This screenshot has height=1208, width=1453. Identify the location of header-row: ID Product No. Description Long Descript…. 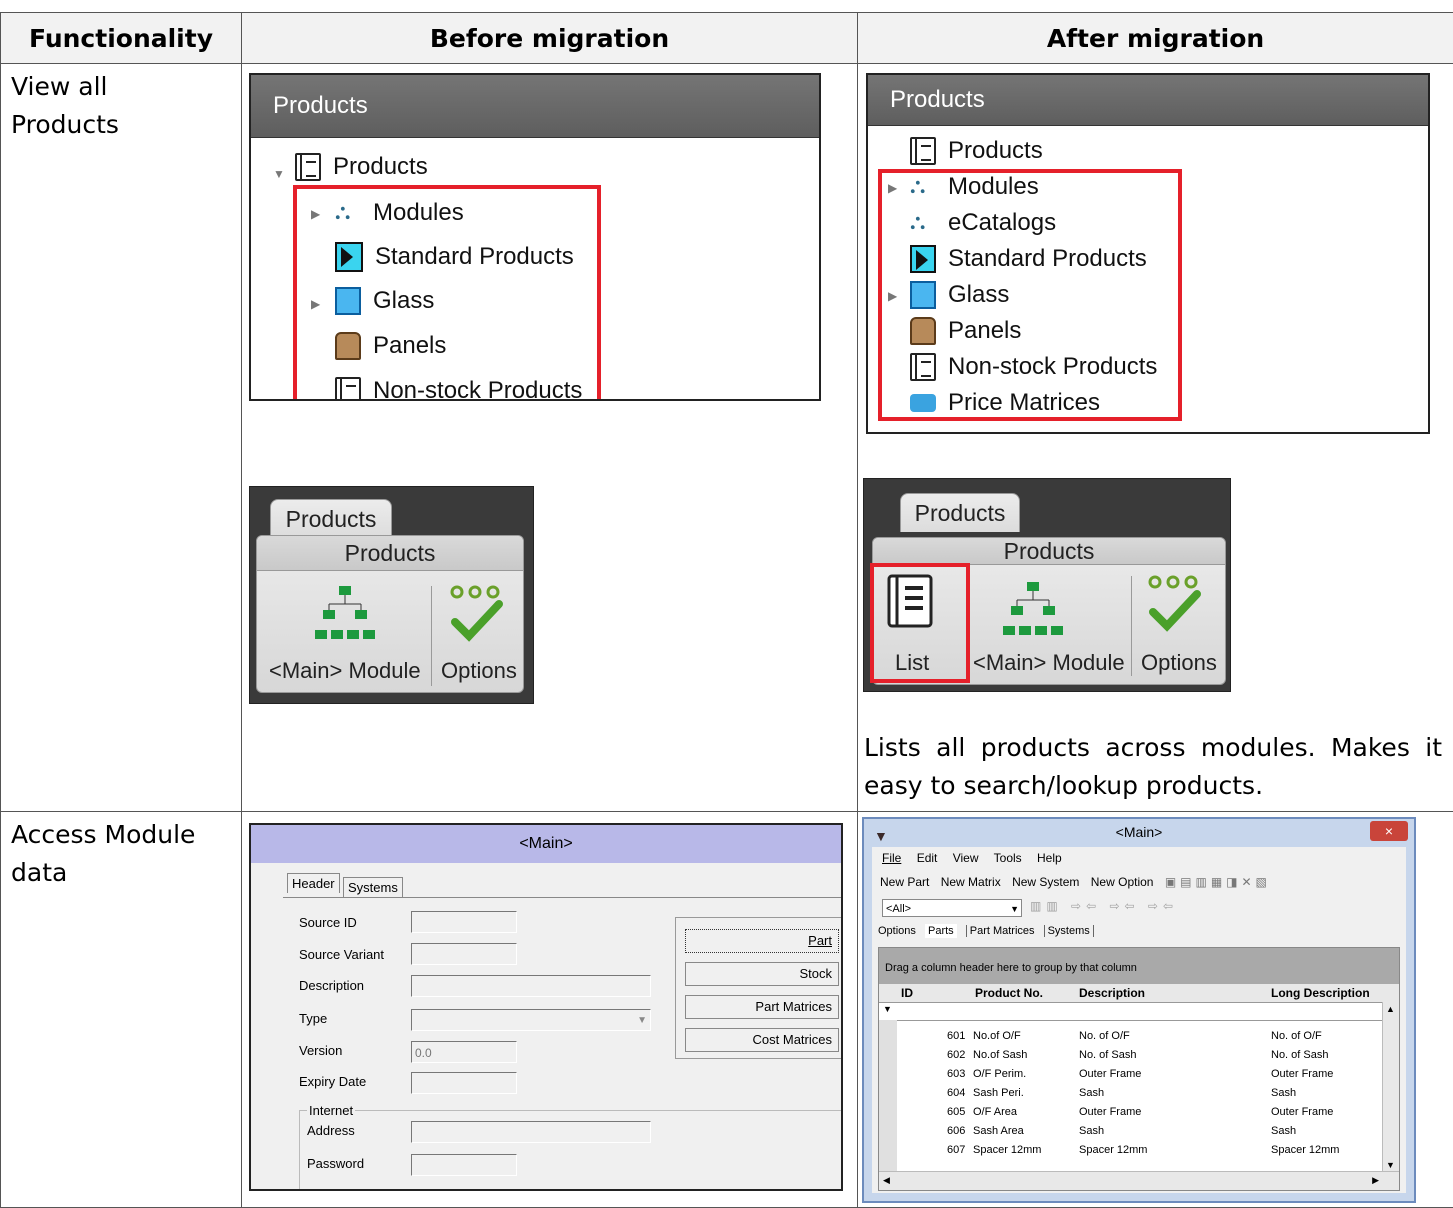
(1139, 993).